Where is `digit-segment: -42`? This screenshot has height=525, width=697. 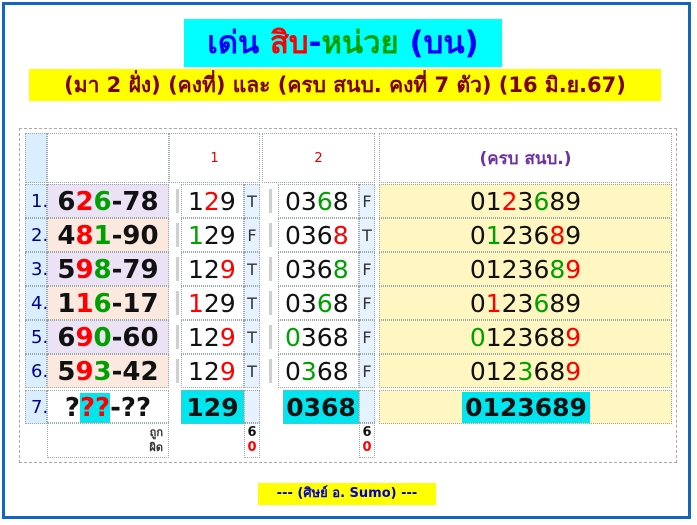 digit-segment: -42 is located at coordinates (135, 372).